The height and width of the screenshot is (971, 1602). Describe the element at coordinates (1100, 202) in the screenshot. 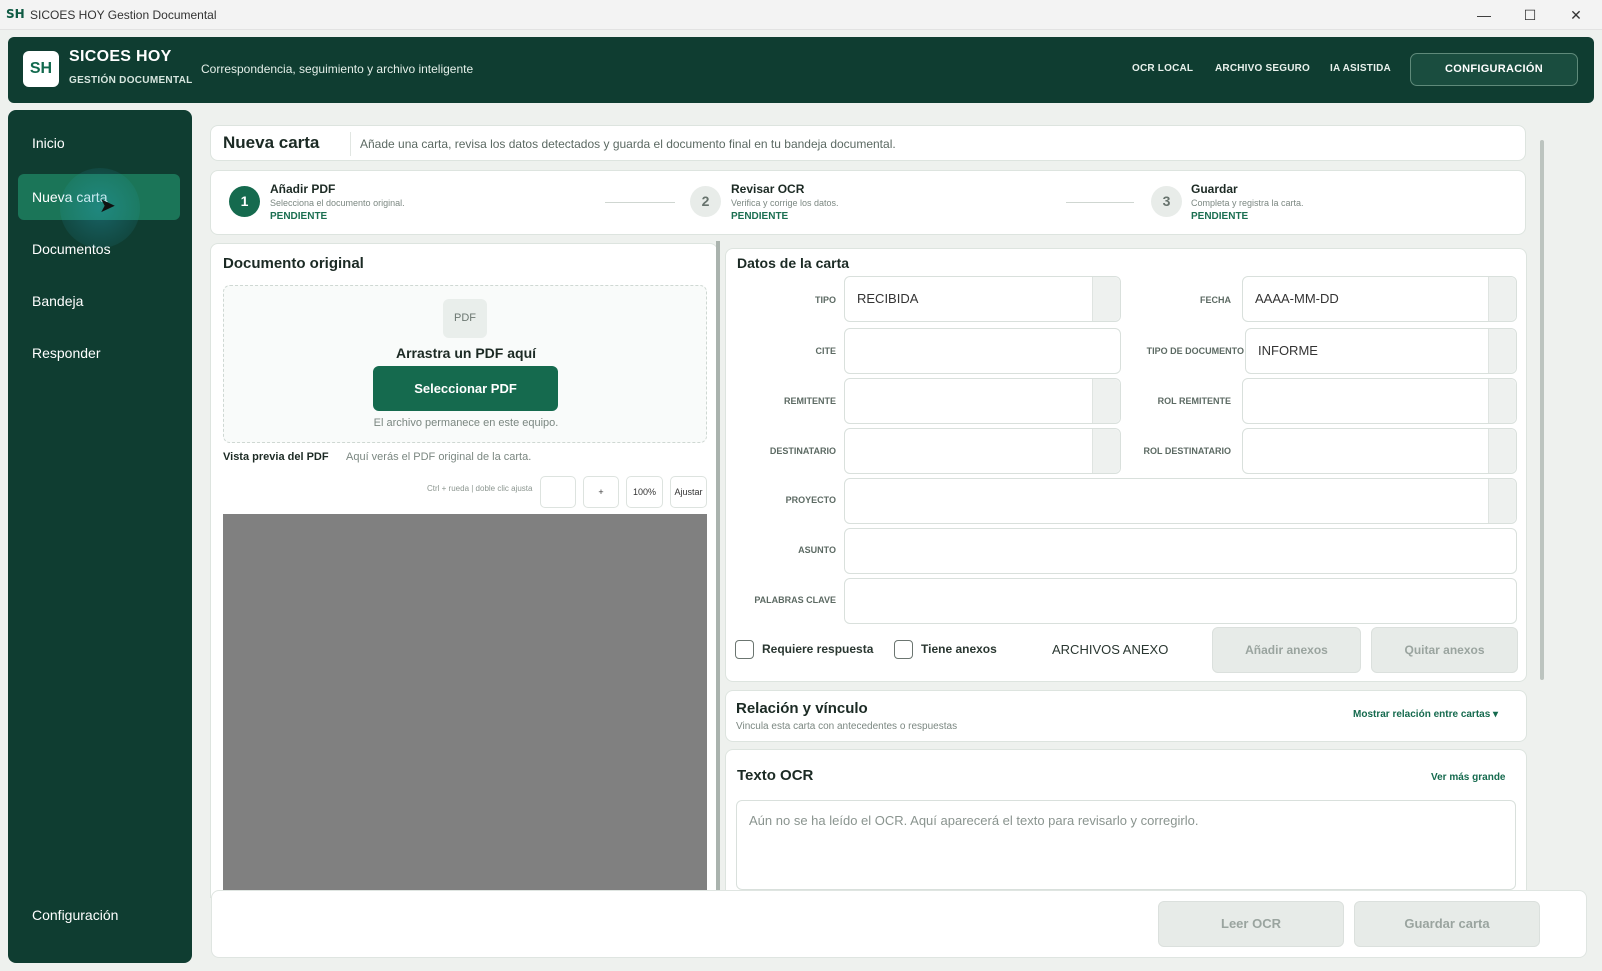

I see `step-connector` at that location.